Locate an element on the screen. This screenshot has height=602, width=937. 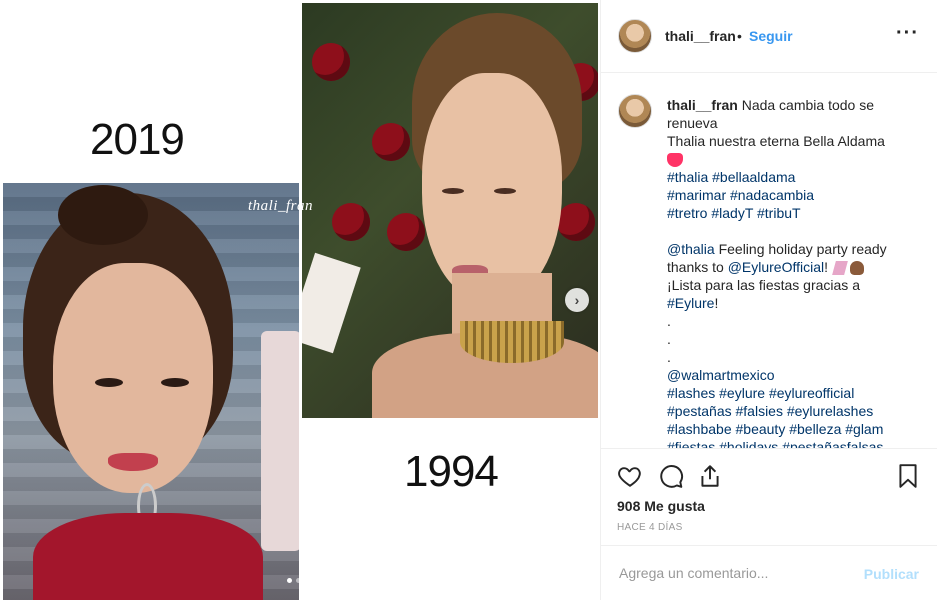
watermark-text: thali_fran is located at coordinates (281, 206).